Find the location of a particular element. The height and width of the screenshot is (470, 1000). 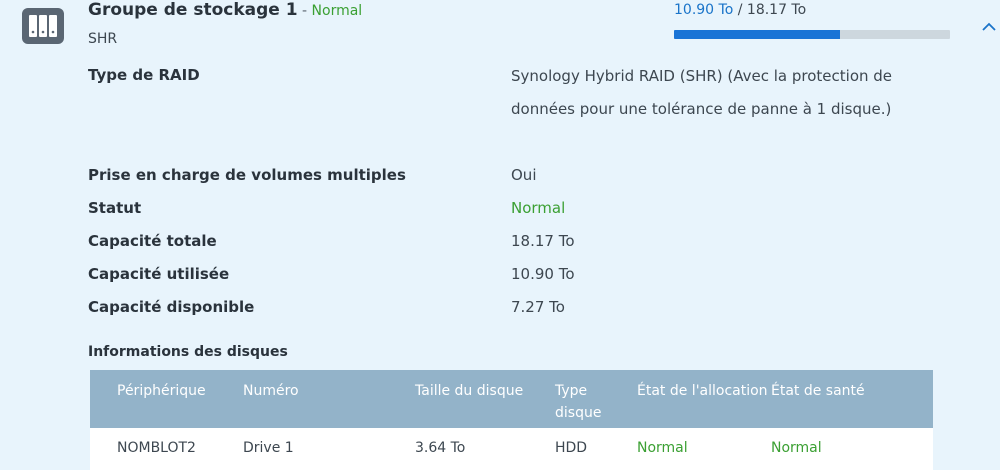

status-label: Statut is located at coordinates (115, 208).